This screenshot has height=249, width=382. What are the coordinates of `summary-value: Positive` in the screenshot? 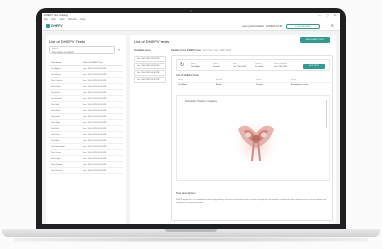 It's located at (217, 66).